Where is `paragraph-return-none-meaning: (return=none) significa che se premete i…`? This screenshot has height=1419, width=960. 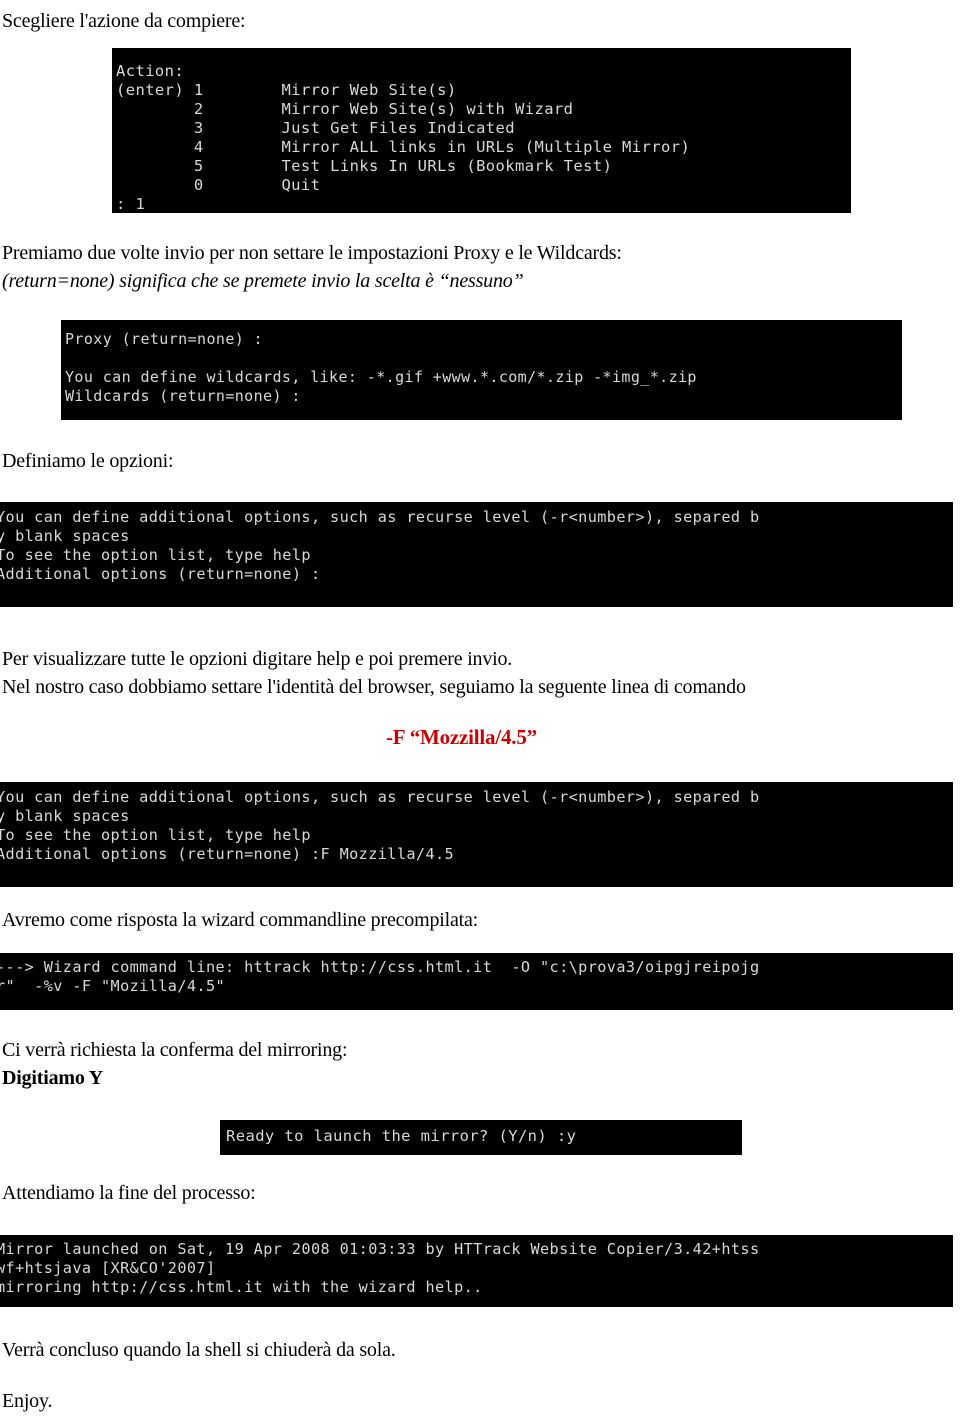
paragraph-return-none-meaning: (return=none) significa che se premete i… is located at coordinates (263, 281).